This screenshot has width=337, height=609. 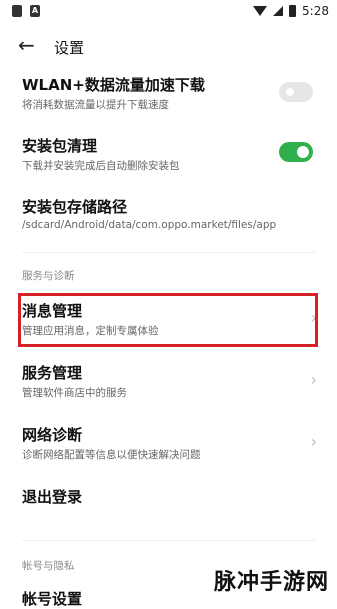 What do you see at coordinates (95, 105) in the screenshot?
I see `setting-subtitle: 将消耗数据流量以提升下载速度` at bounding box center [95, 105].